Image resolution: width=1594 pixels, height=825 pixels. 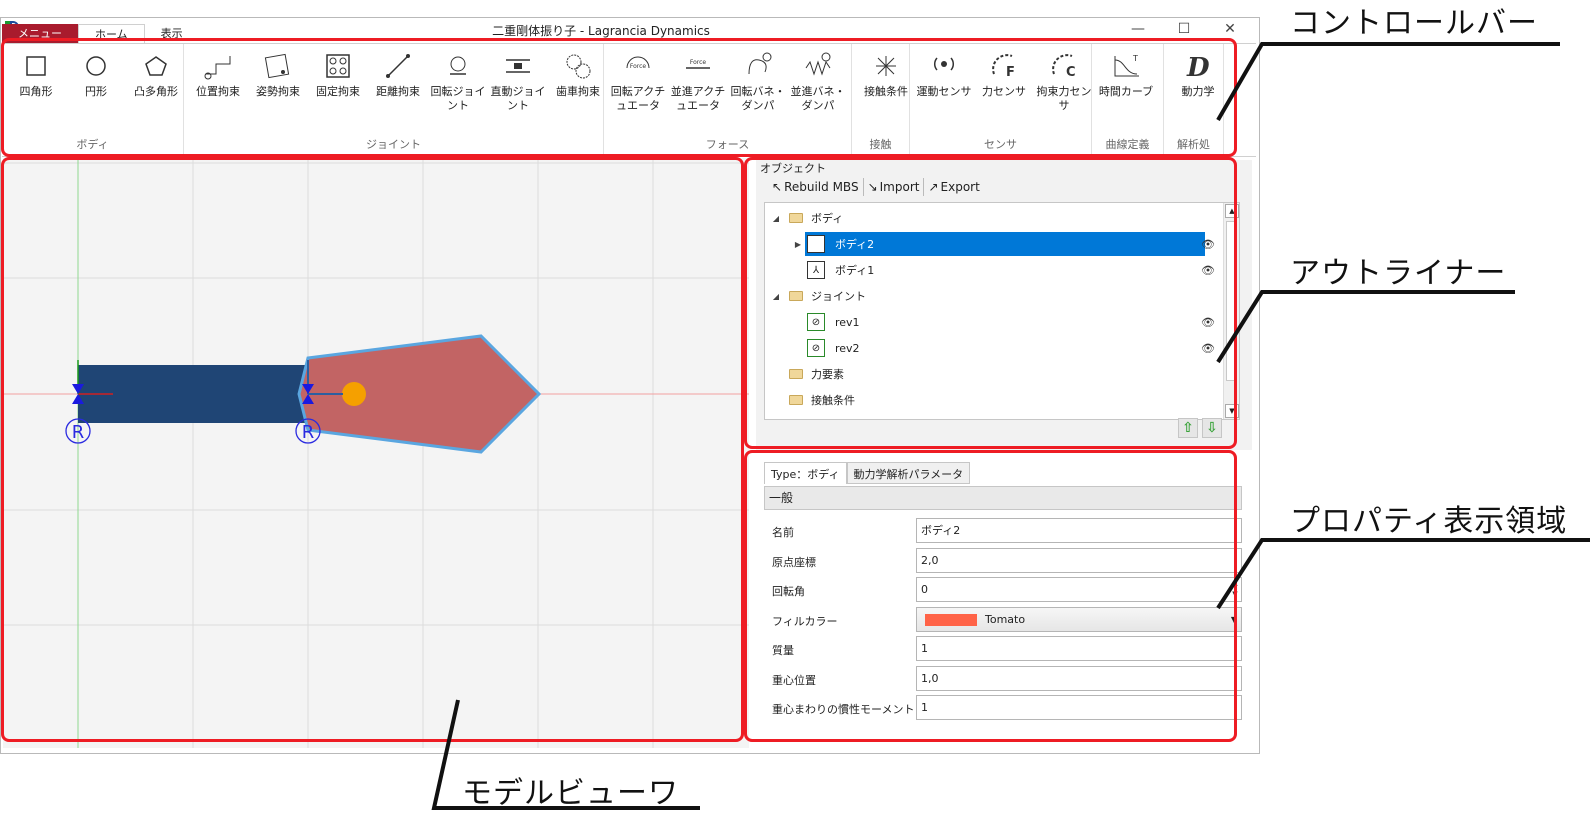 I want to click on window-controls: — ☐ ✕, so click(x=1184, y=29).